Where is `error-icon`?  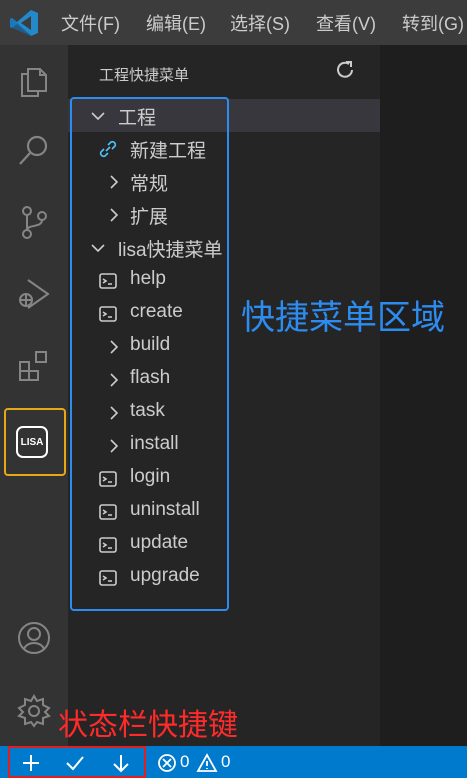 error-icon is located at coordinates (167, 763).